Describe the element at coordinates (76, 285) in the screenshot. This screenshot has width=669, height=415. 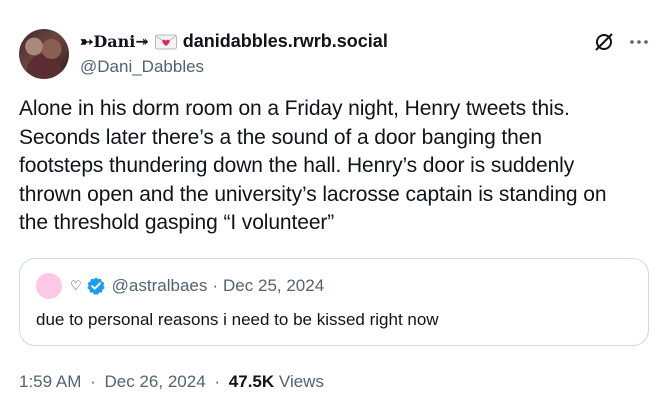
I see `heart-icon: ♡` at that location.